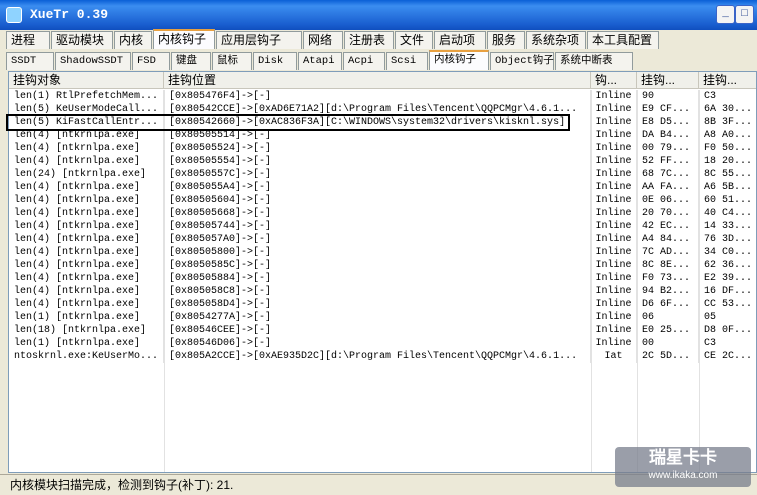 This screenshot has width=757, height=495. Describe the element at coordinates (668, 96) in the screenshot. I see `table-cell: 90` at that location.